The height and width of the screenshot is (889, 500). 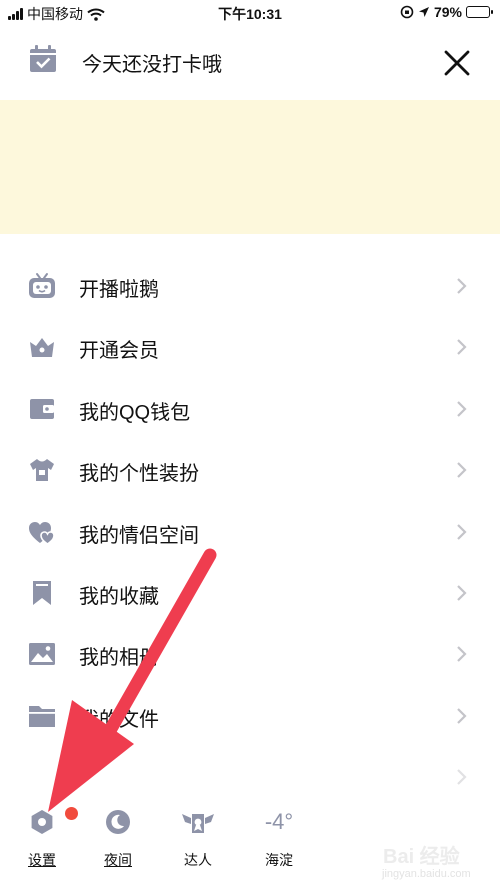 What do you see at coordinates (42, 654) in the screenshot?
I see `photo-icon` at bounding box center [42, 654].